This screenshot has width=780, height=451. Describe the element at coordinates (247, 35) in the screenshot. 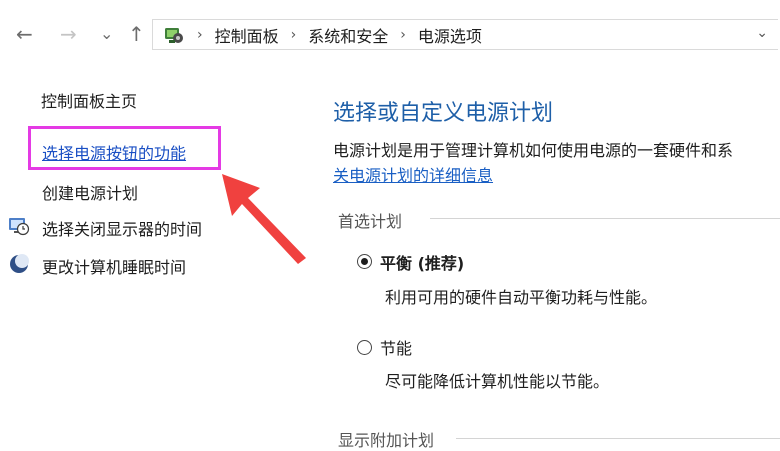

I see `breadcrumb-control-panel: 控制面板` at that location.